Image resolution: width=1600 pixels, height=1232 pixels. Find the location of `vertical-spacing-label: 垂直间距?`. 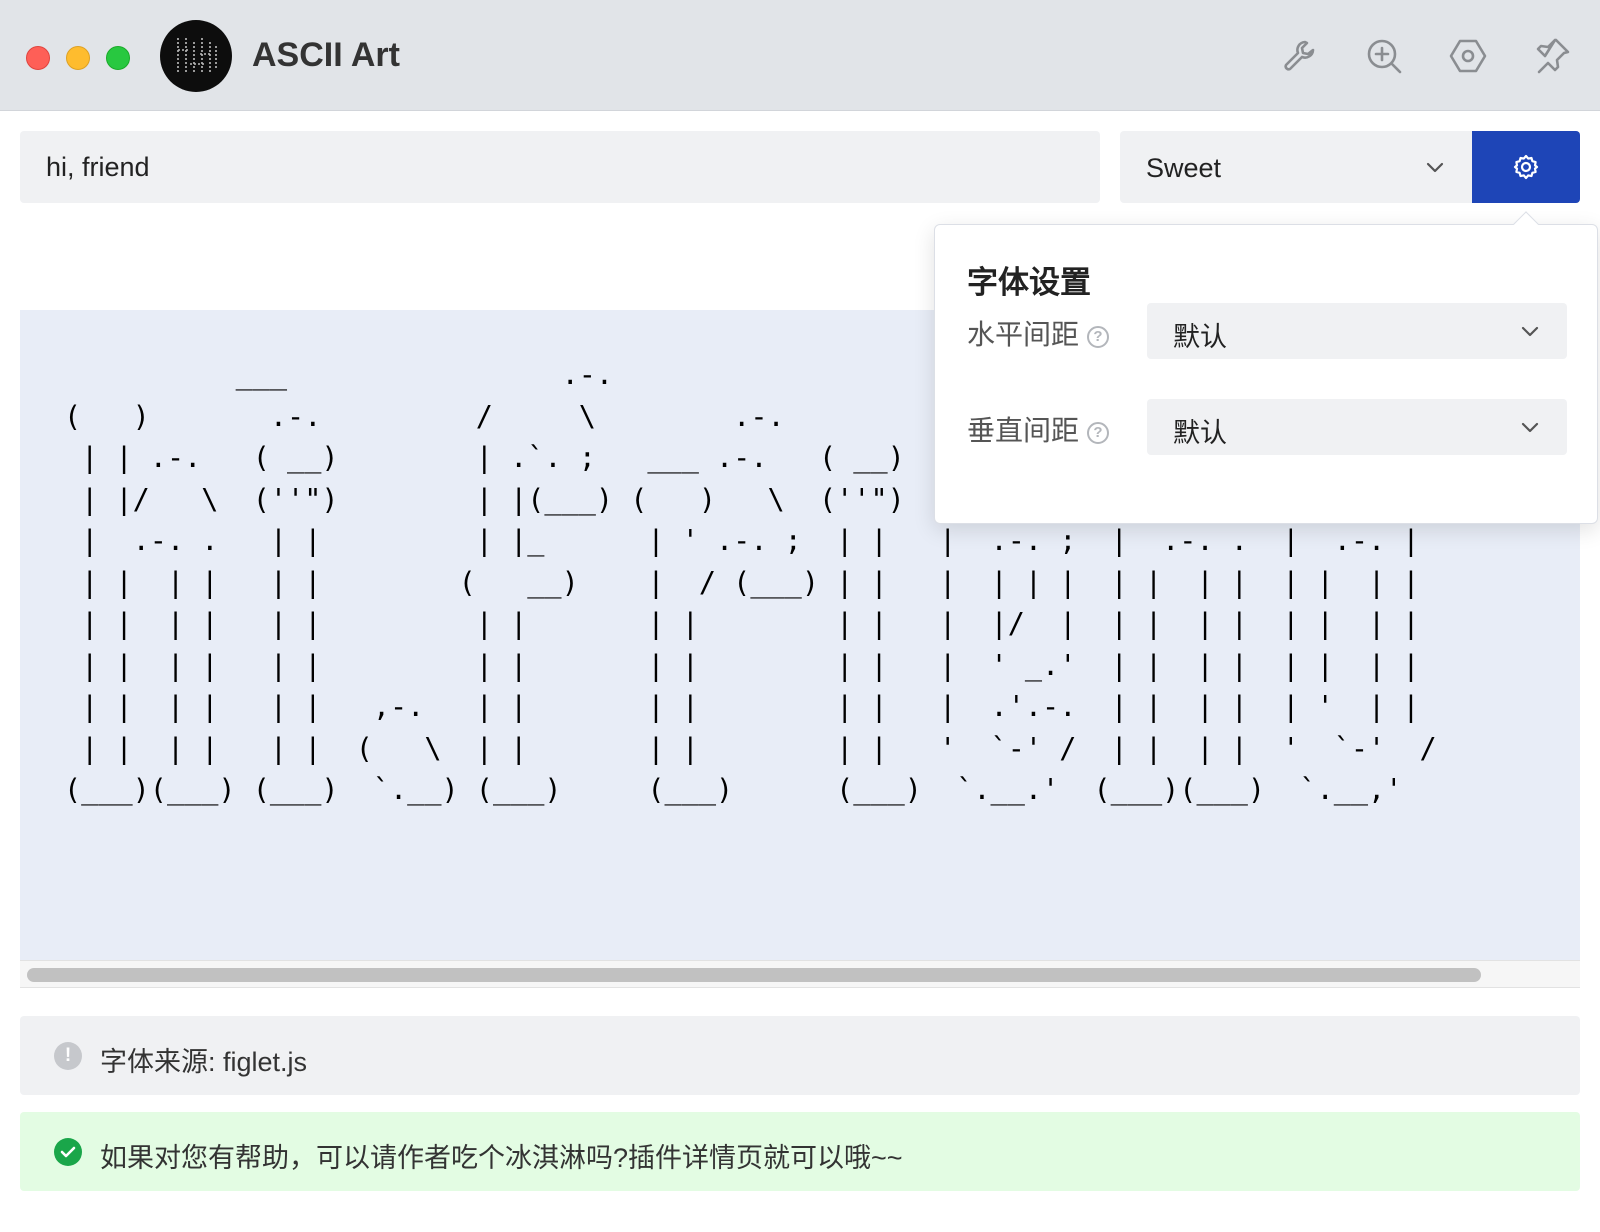

vertical-spacing-label: 垂直间距? is located at coordinates (1038, 429).